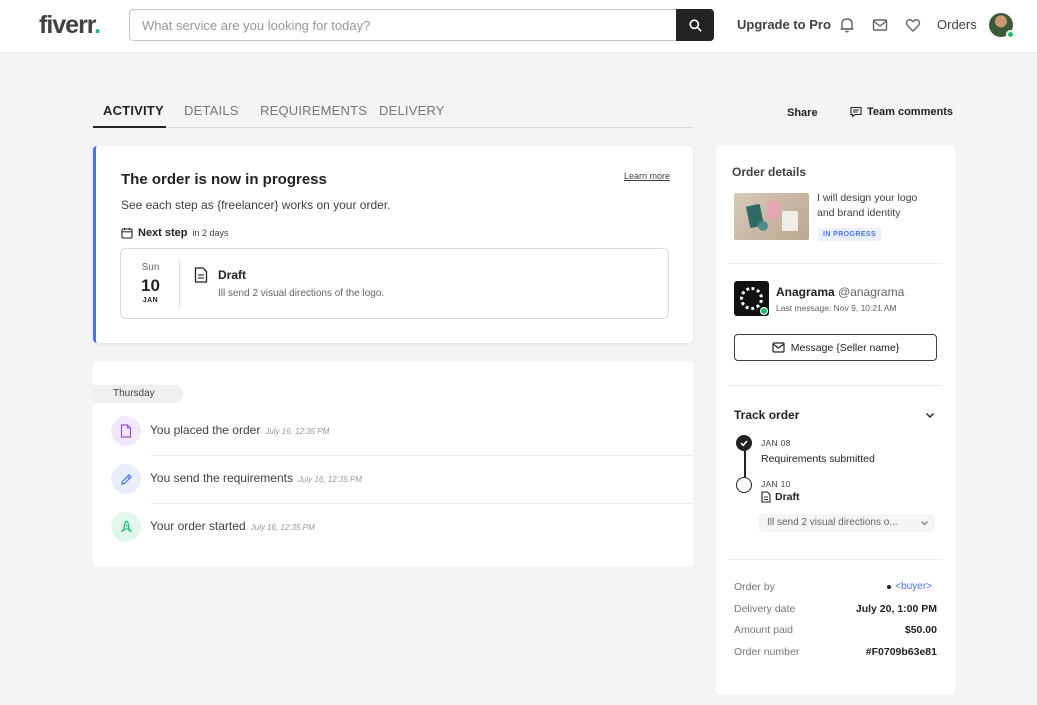 This screenshot has height=705, width=1037. What do you see at coordinates (221, 478) in the screenshot?
I see `activity-label: You send the requirements` at bounding box center [221, 478].